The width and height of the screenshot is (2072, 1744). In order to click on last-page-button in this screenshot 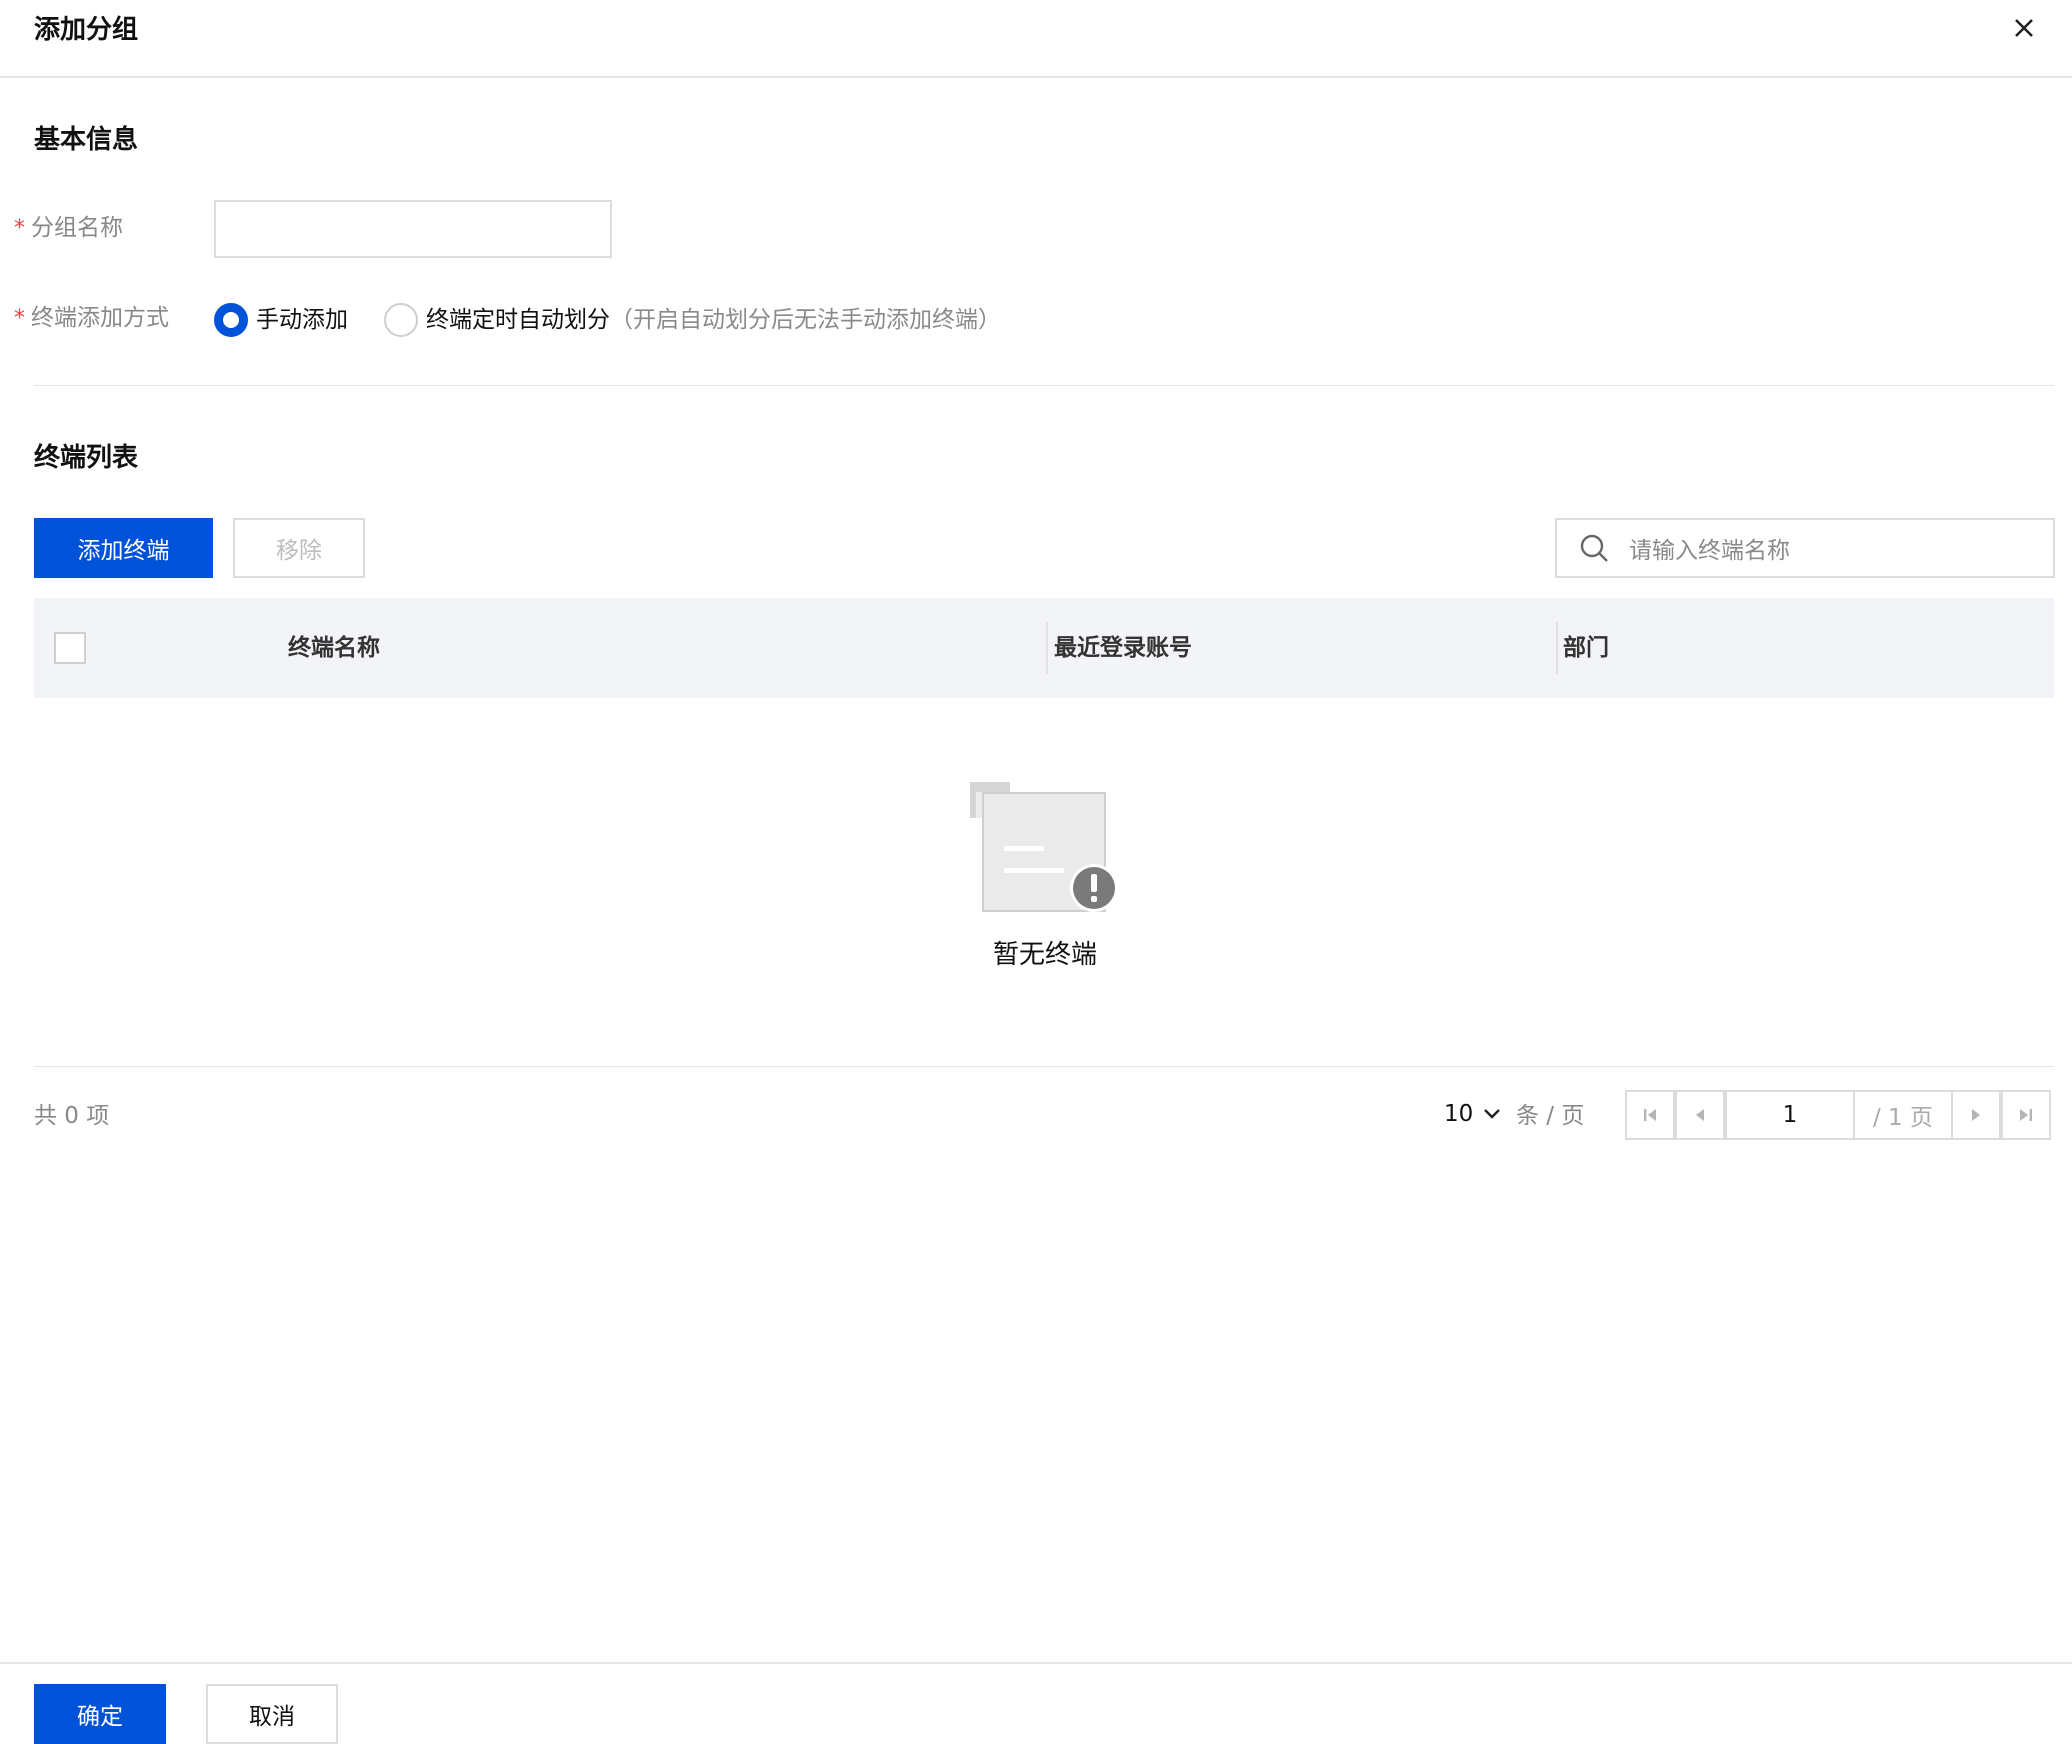, I will do `click(2026, 1115)`.